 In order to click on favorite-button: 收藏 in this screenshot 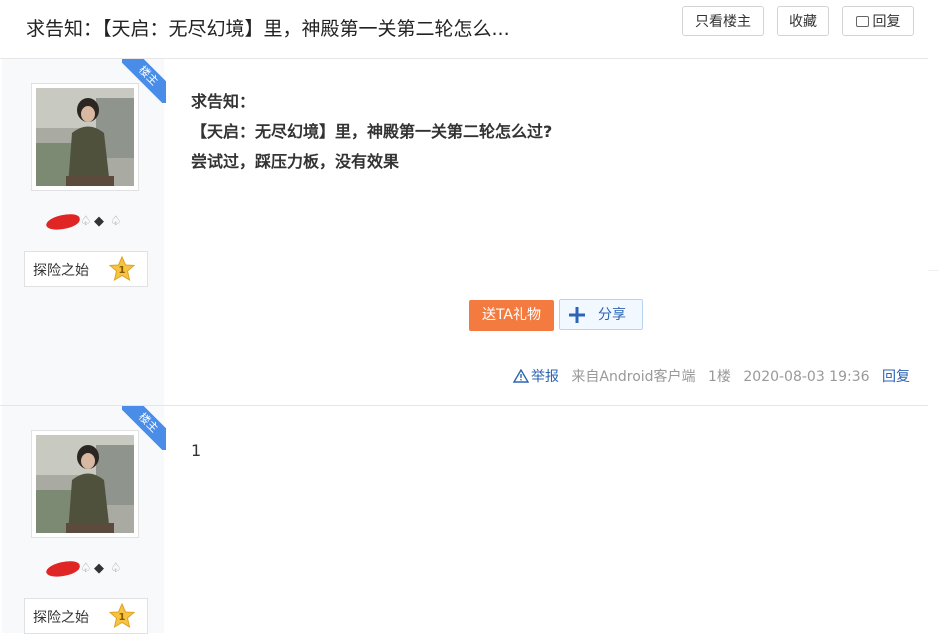, I will do `click(803, 21)`.